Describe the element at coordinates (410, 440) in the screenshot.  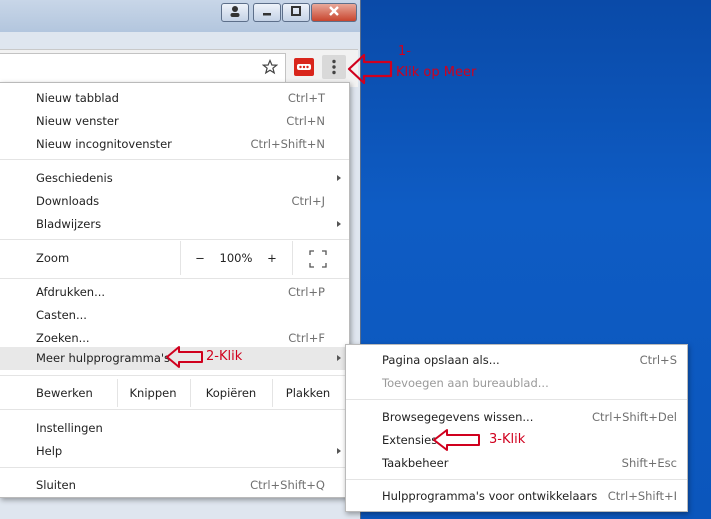
I see `menu-item-label: Extensies` at that location.